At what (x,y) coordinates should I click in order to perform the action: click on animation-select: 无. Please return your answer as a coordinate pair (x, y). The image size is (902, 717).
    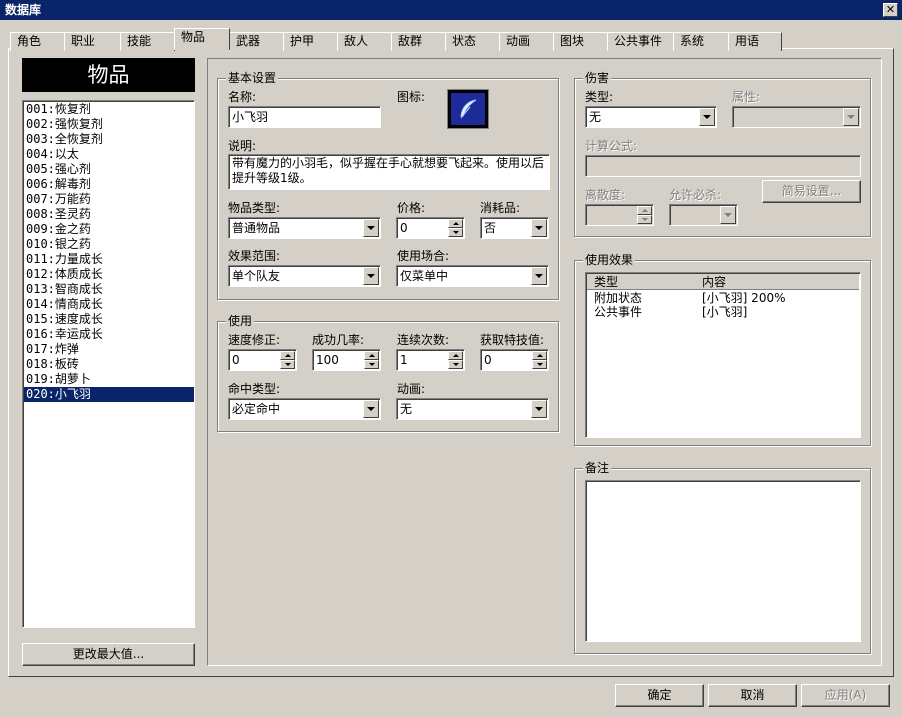
    Looking at the image, I should click on (472, 409).